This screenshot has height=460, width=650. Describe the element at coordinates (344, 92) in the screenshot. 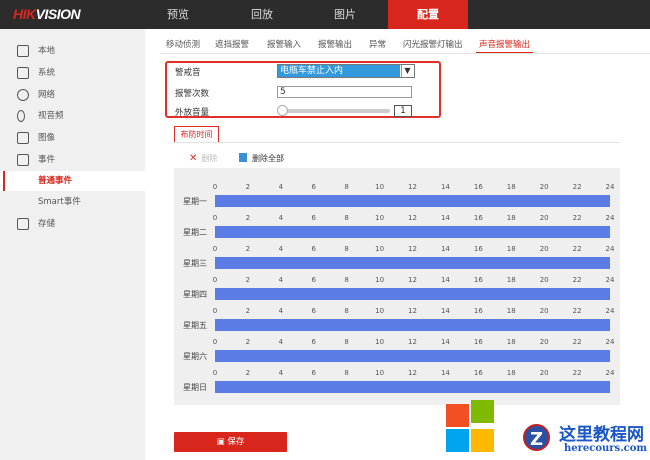

I see `alarm-count-input: 5` at that location.